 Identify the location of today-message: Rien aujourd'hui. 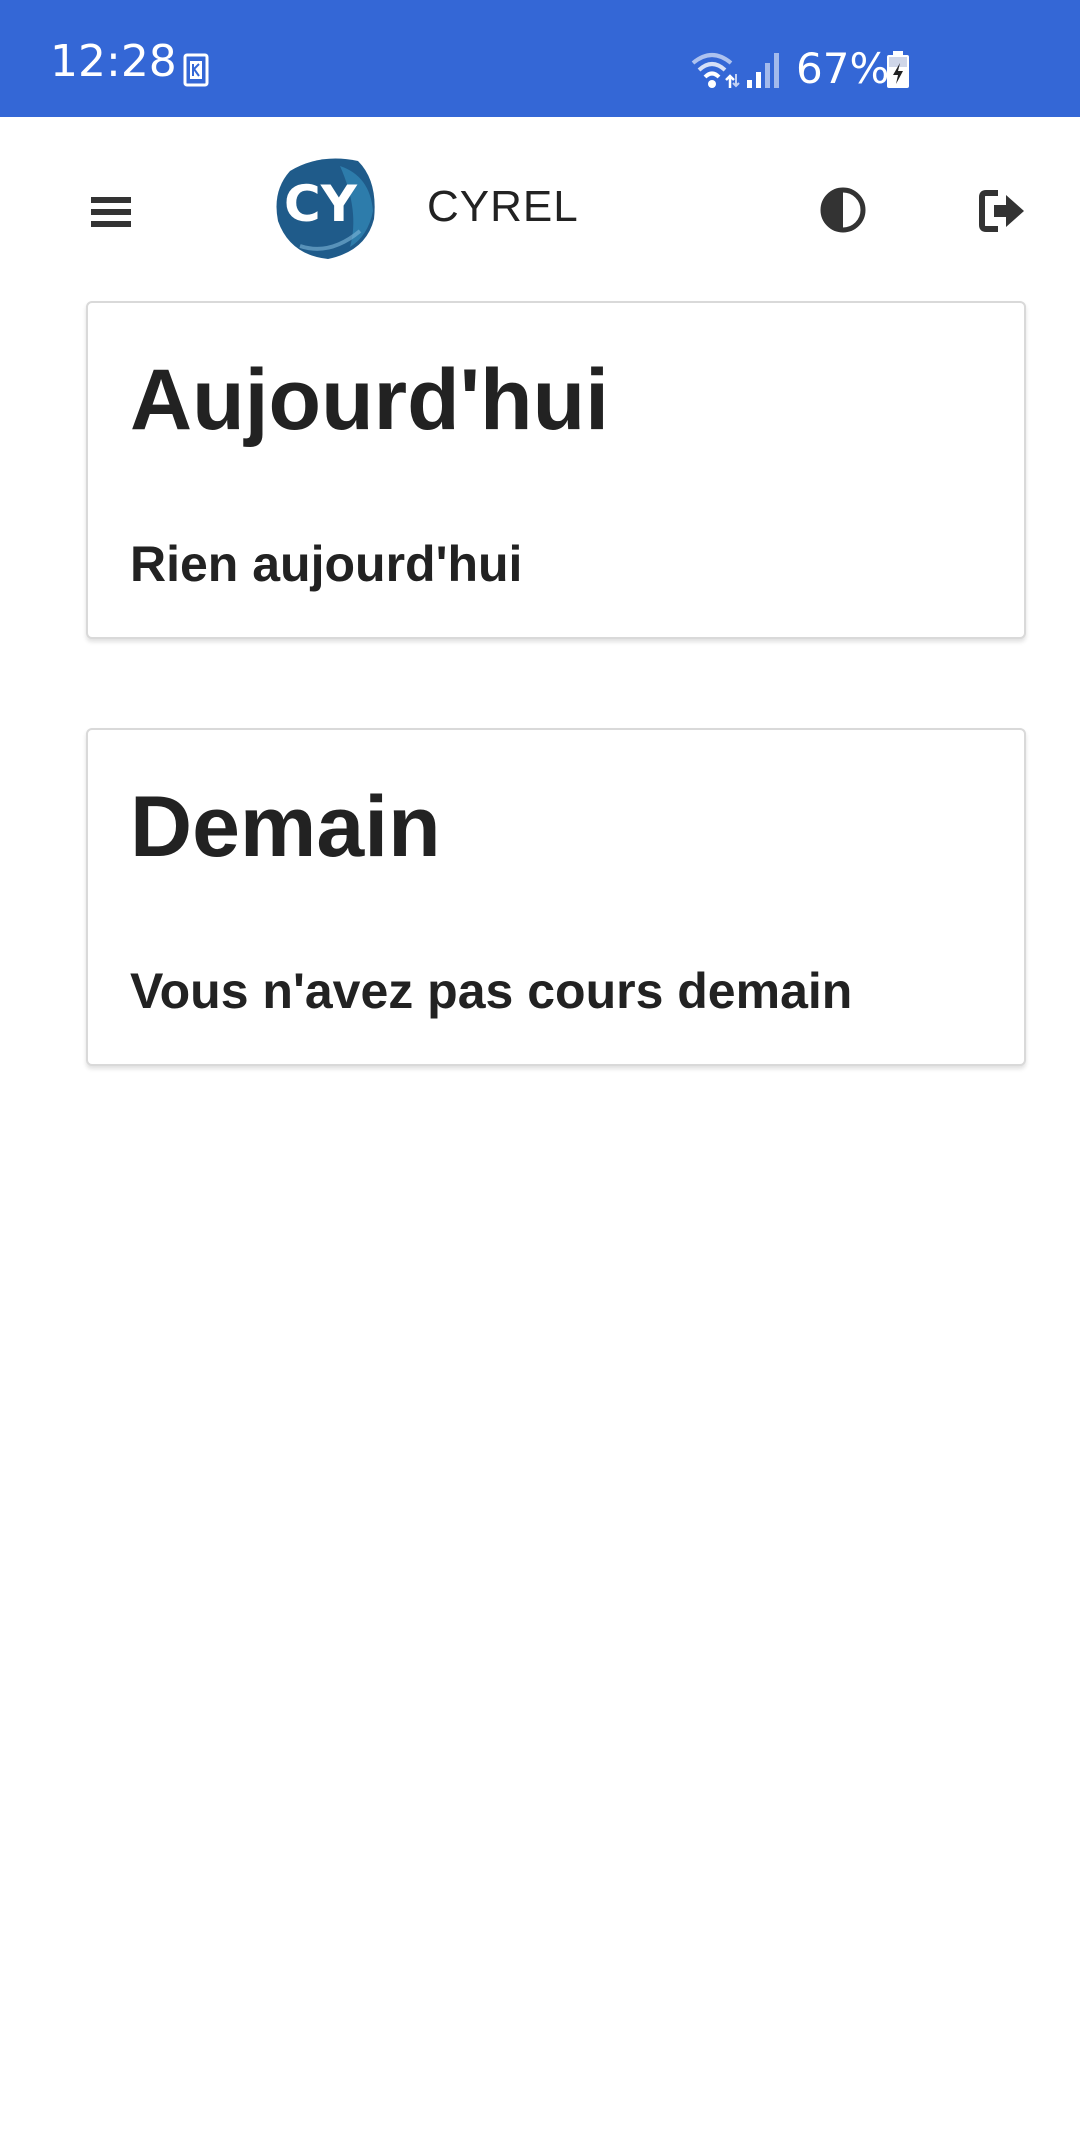
(326, 564).